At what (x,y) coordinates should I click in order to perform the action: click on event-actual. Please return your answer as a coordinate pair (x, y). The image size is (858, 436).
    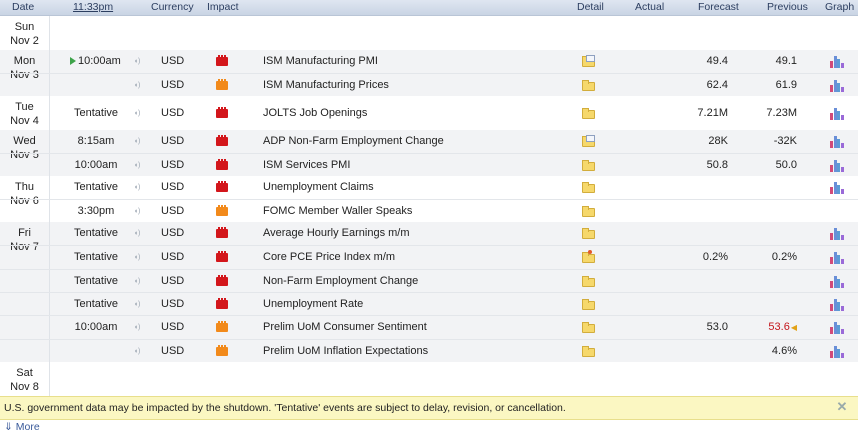
    Looking at the image, I should click on (645, 141).